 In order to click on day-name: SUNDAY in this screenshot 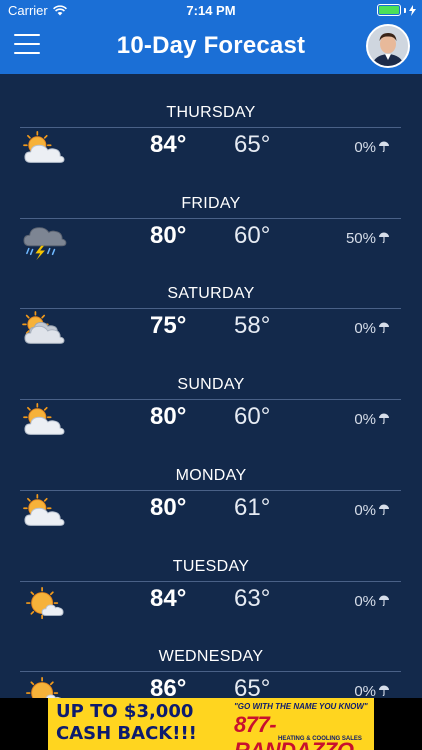, I will do `click(211, 385)`.